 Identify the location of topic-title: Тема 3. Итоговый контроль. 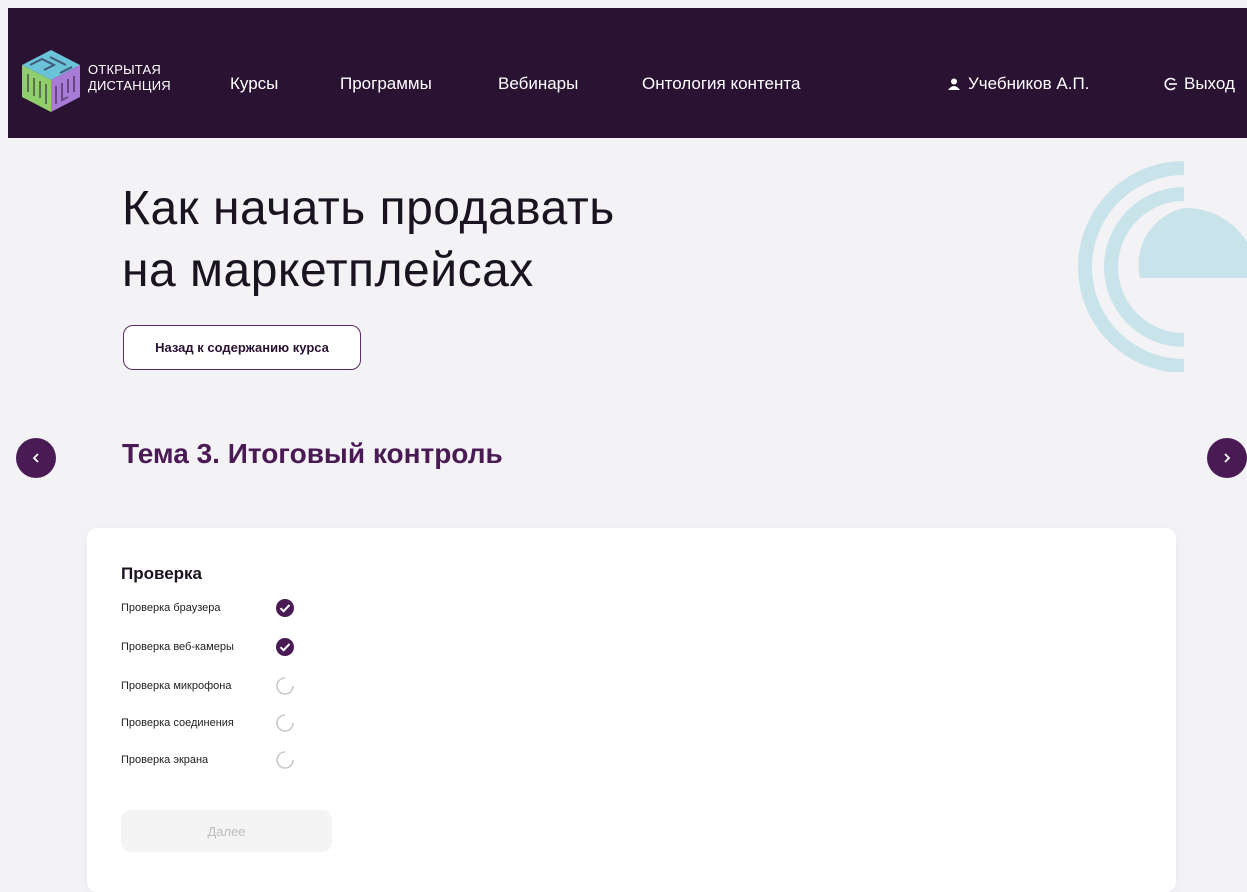
(312, 453).